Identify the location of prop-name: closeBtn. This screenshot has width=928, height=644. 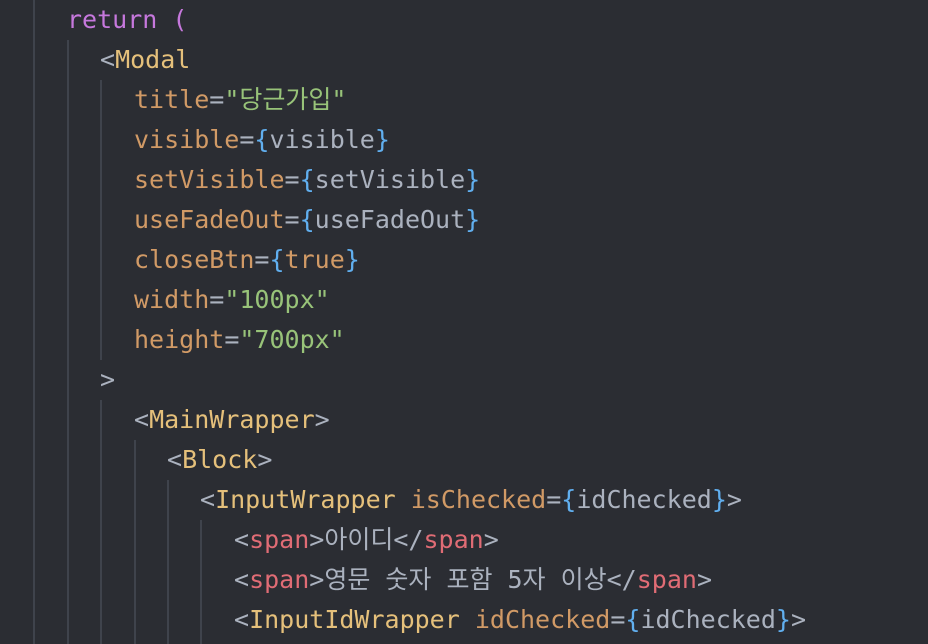
(194, 259).